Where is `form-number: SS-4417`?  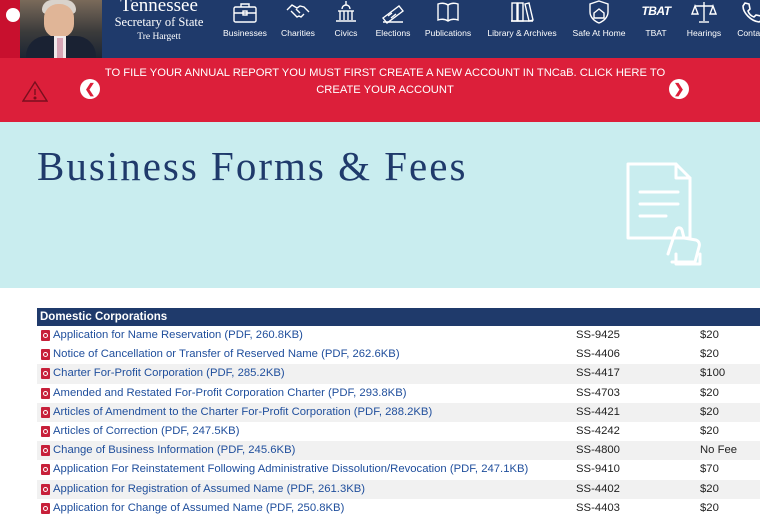
form-number: SS-4417 is located at coordinates (598, 373).